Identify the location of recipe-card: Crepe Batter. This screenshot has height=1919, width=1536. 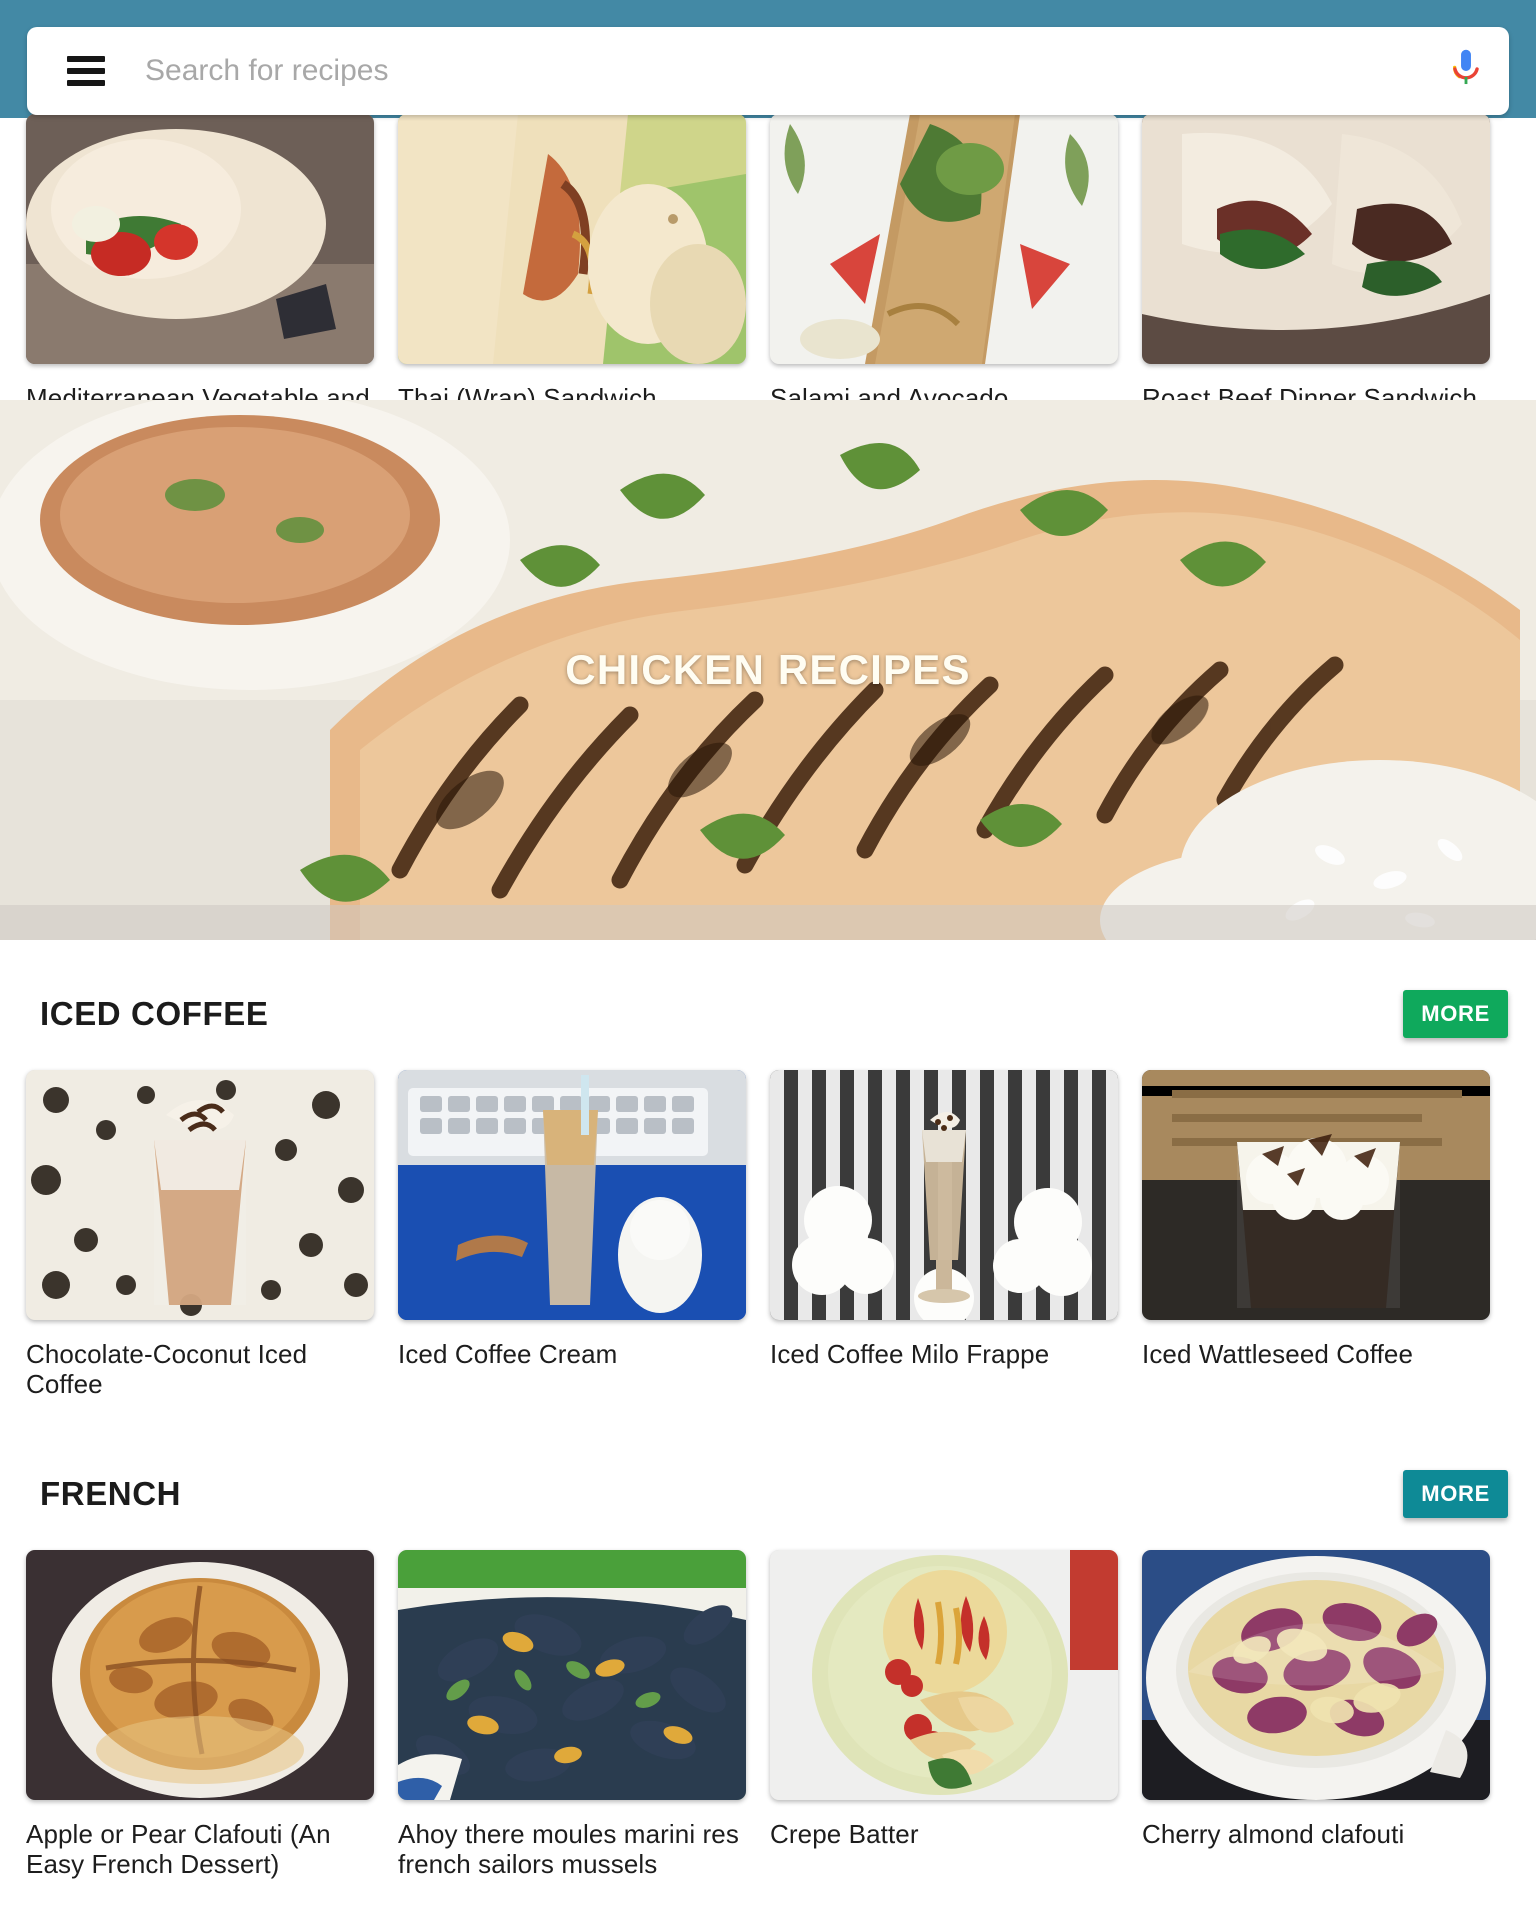
(944, 1714).